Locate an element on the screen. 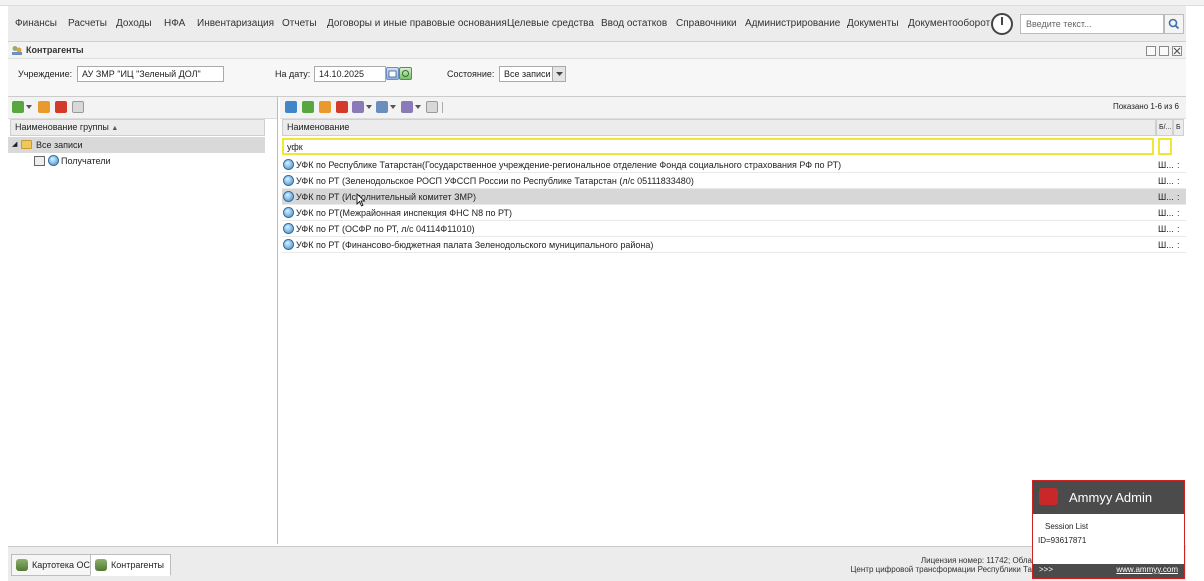  add-group-button is located at coordinates (18, 107).